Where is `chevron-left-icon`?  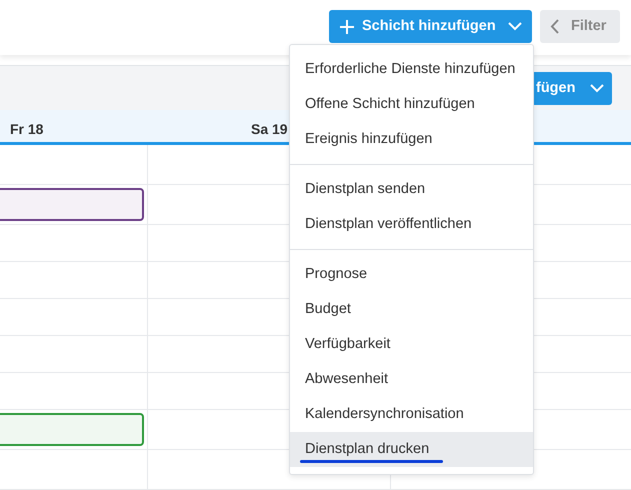
chevron-left-icon is located at coordinates (554, 26).